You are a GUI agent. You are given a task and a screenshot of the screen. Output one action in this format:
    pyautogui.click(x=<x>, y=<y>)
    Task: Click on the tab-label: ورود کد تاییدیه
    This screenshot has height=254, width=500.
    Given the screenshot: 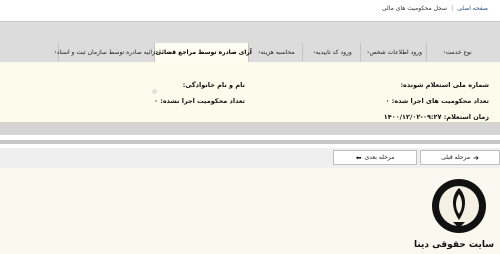 What is the action you would take?
    pyautogui.click(x=333, y=52)
    